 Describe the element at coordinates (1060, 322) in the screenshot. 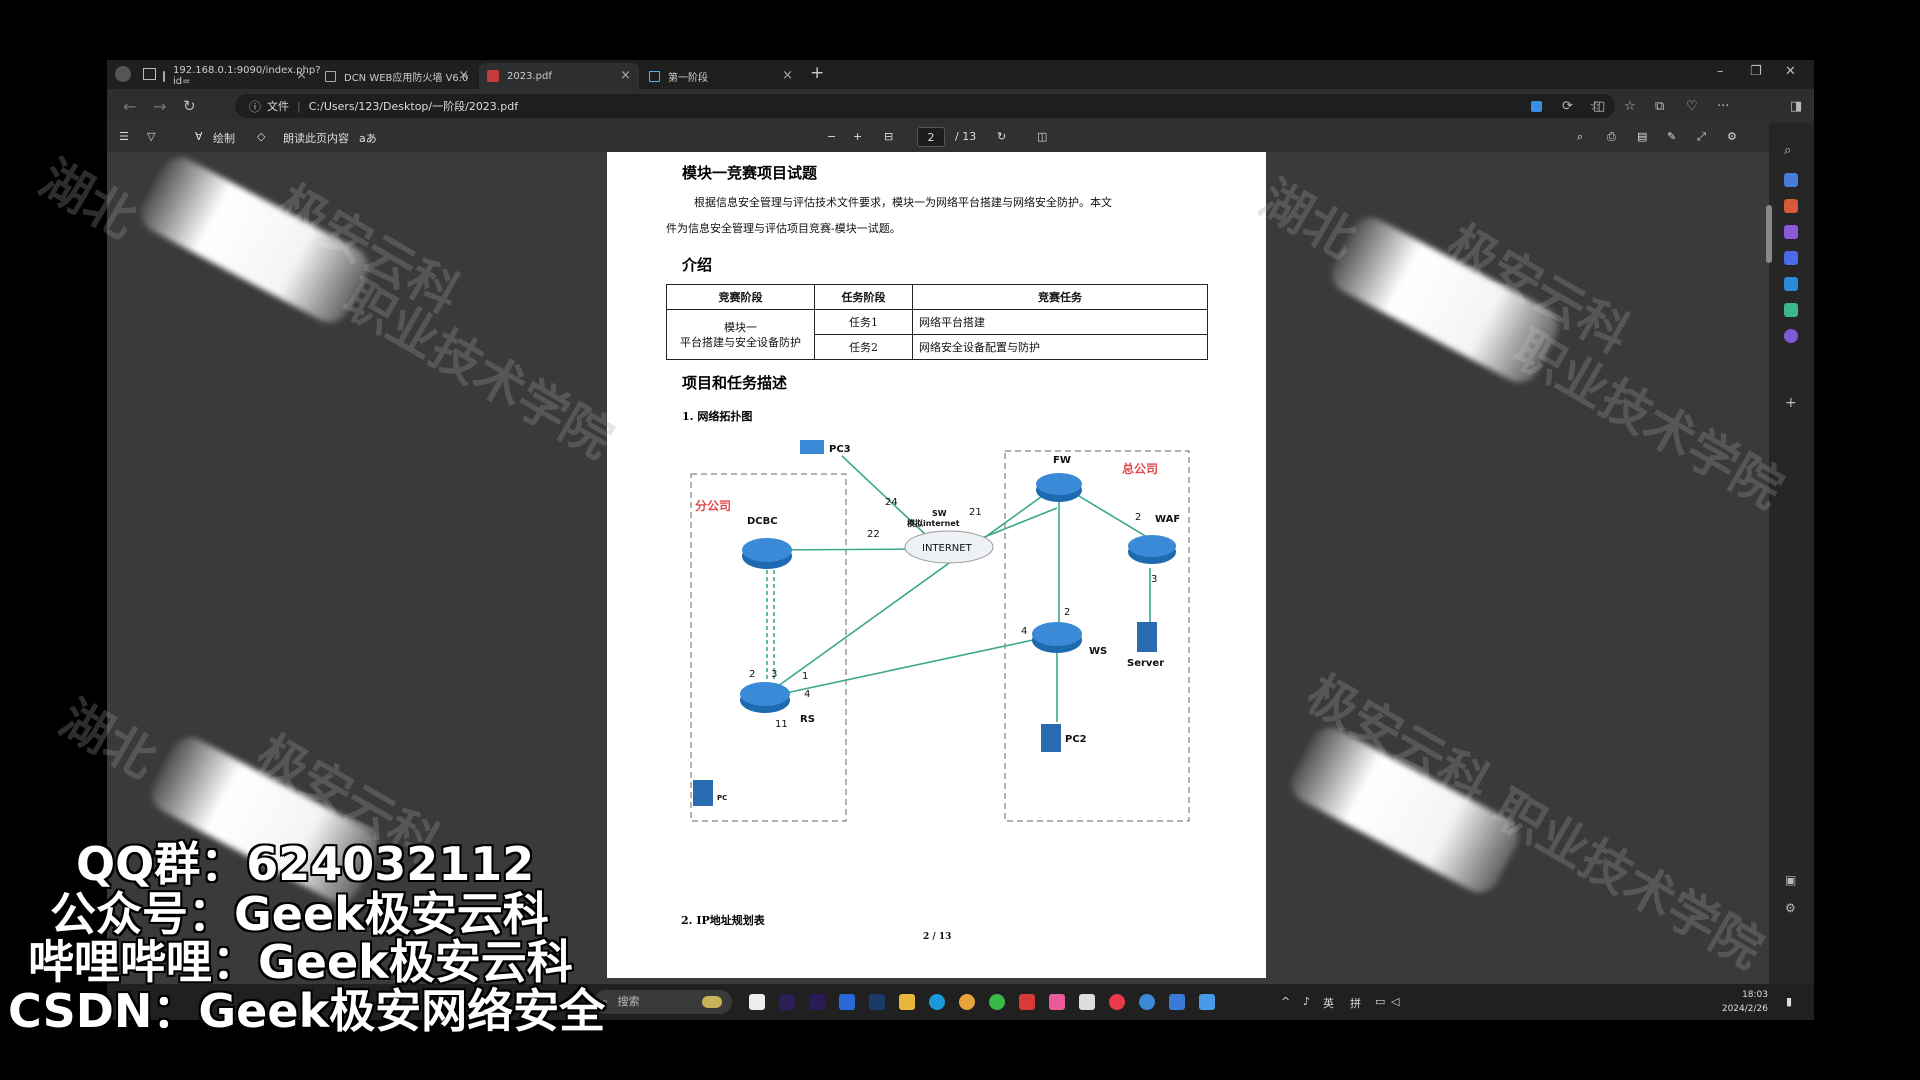

I see `table-cell: 网络平台搭建` at that location.